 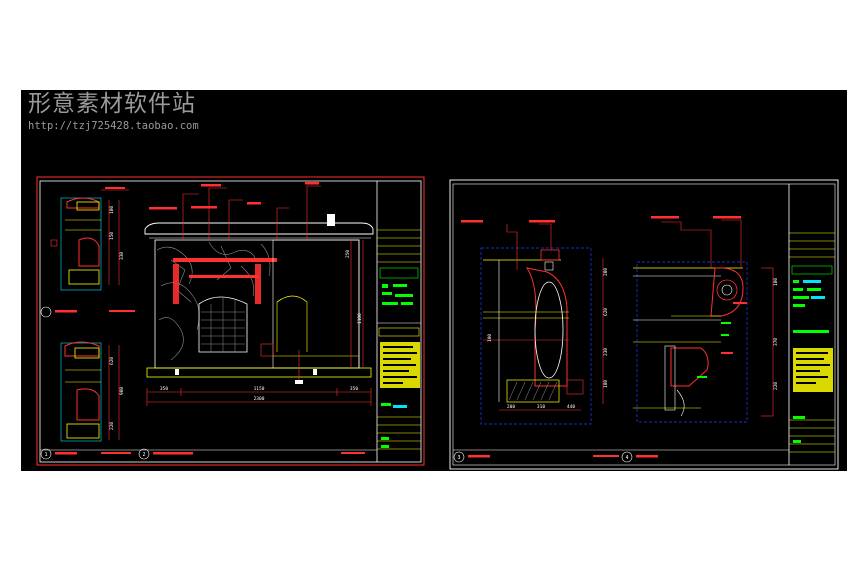 I want to click on dim-total: 2300, so click(x=259, y=399).